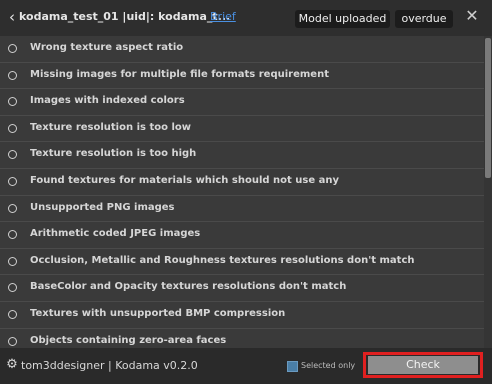 The height and width of the screenshot is (384, 492). Describe the element at coordinates (292, 366) in the screenshot. I see `selected-only-checkbox` at that location.